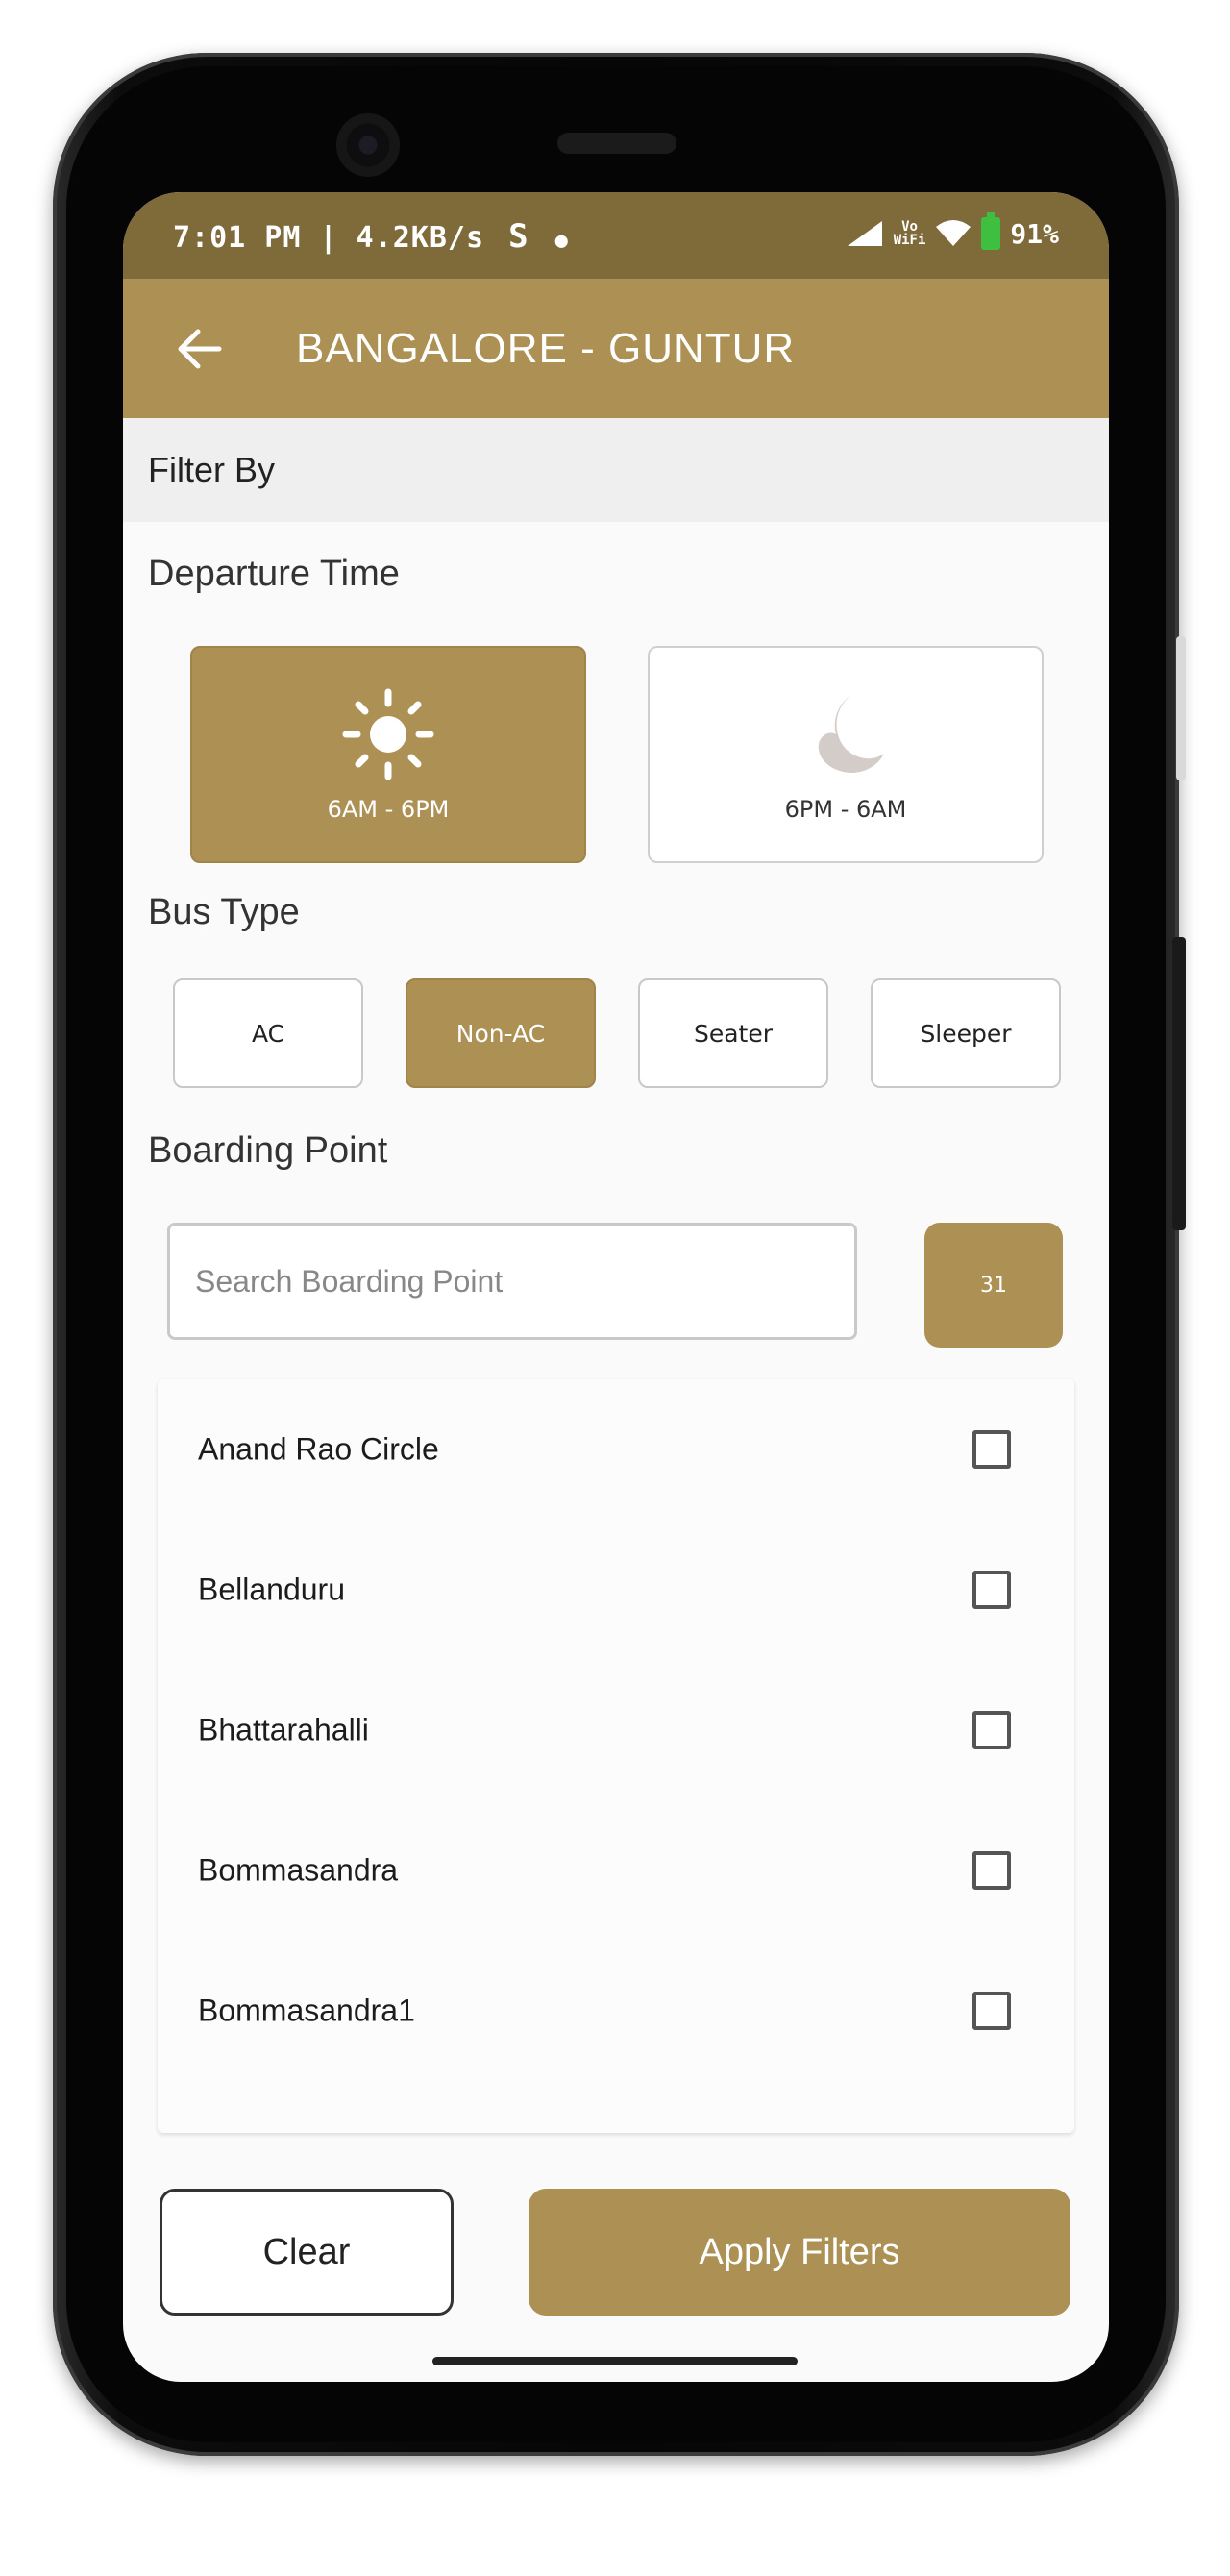  I want to click on bus-type-seater: Seater, so click(733, 1033).